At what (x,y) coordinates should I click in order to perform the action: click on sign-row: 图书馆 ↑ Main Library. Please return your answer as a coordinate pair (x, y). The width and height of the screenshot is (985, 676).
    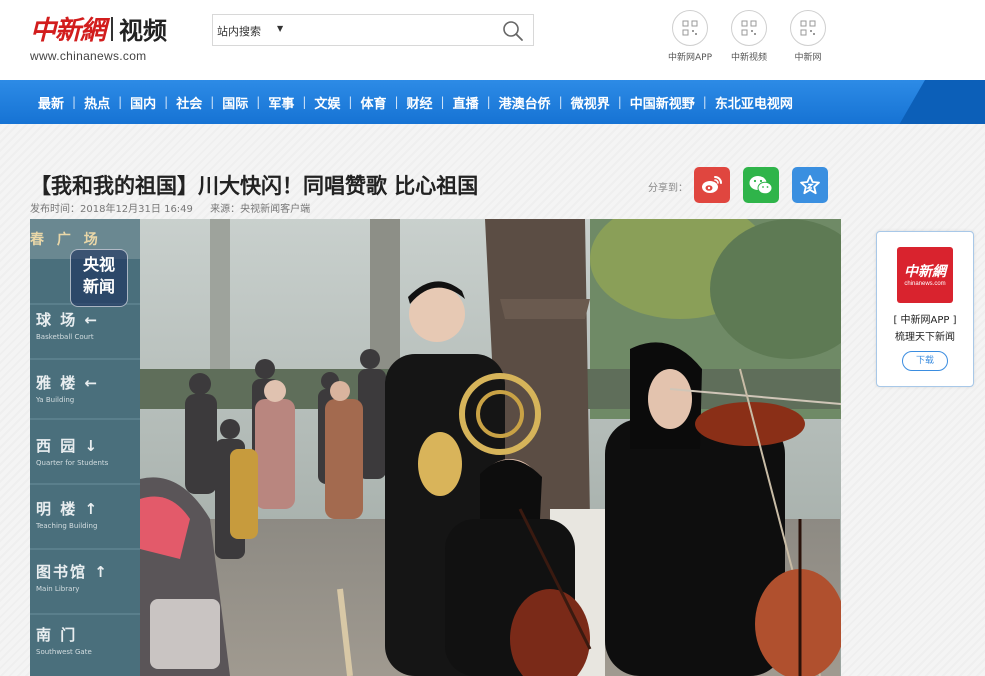
    Looking at the image, I should click on (86, 592).